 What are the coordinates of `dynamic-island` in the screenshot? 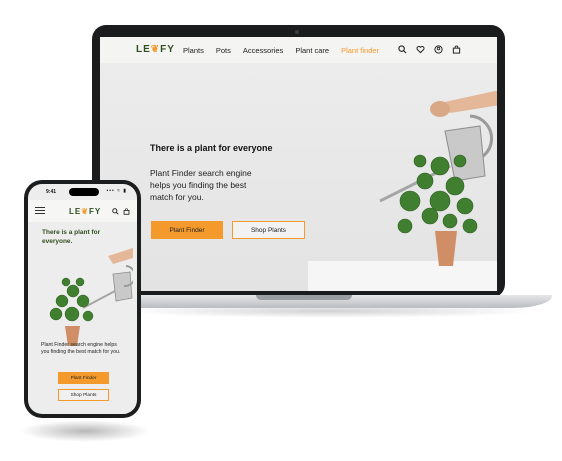 It's located at (84, 192).